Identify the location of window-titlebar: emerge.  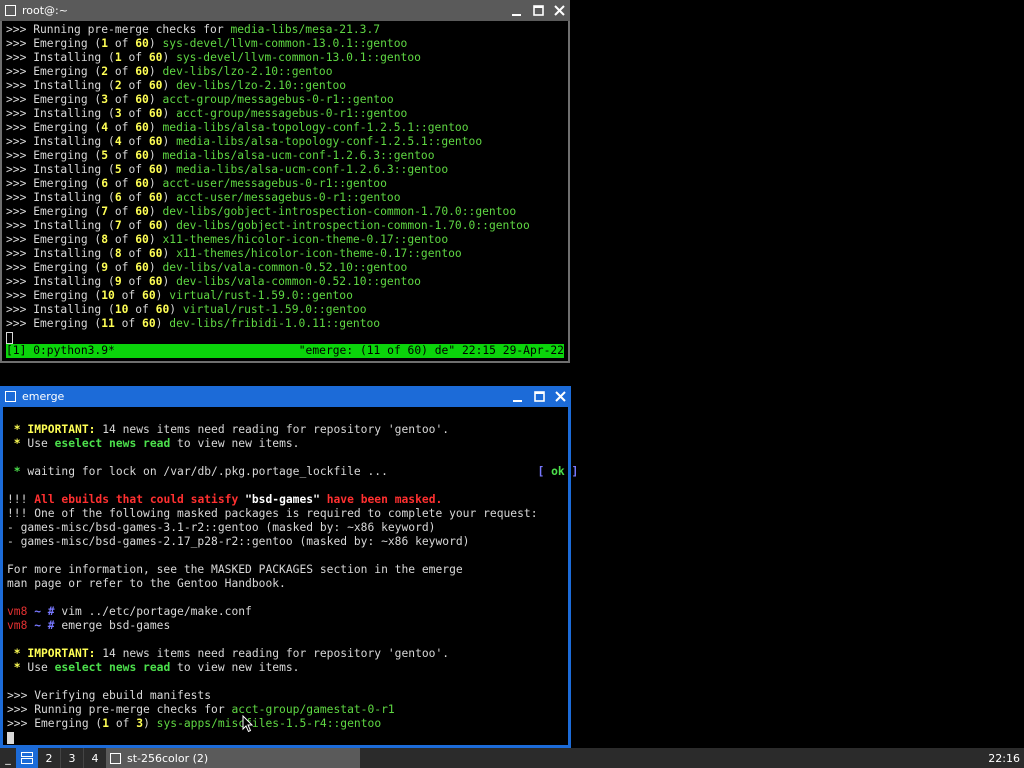
(285, 396).